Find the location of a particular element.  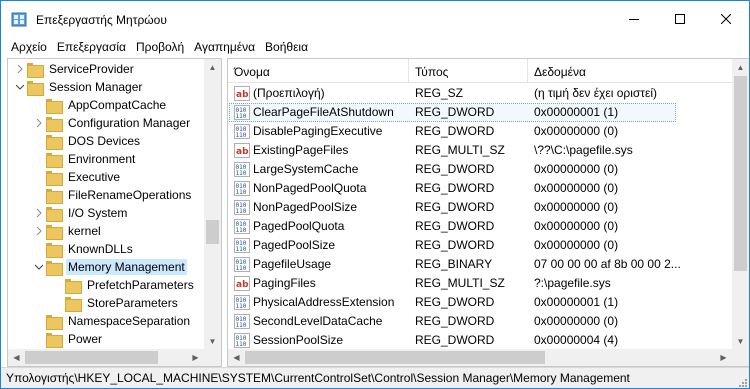

tree-horizontal-scroll-thumb is located at coordinates (91, 357).